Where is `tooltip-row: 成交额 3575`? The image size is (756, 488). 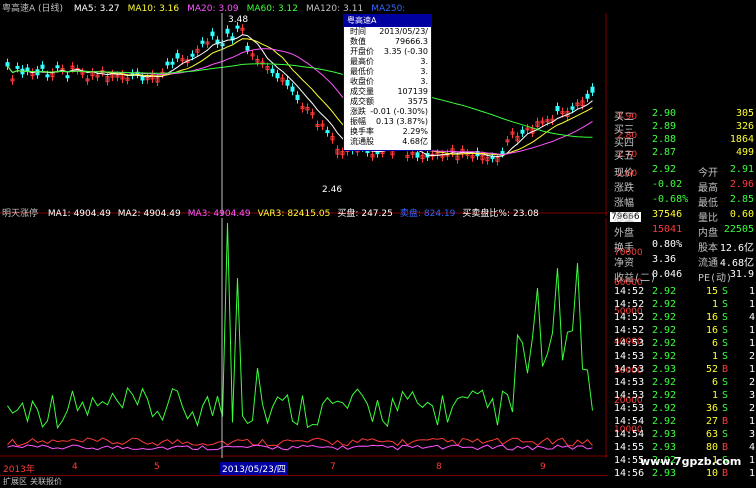 tooltip-row: 成交额 3575 is located at coordinates (387, 102).